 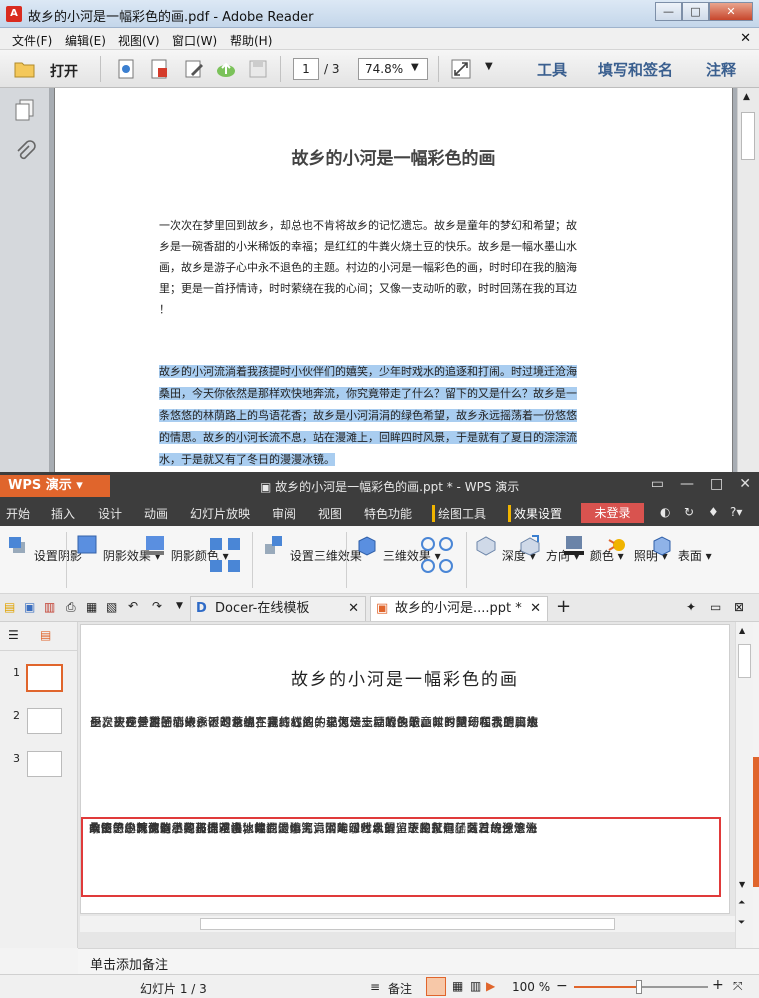 I want to click on tab-animation: 动画, so click(x=156, y=513).